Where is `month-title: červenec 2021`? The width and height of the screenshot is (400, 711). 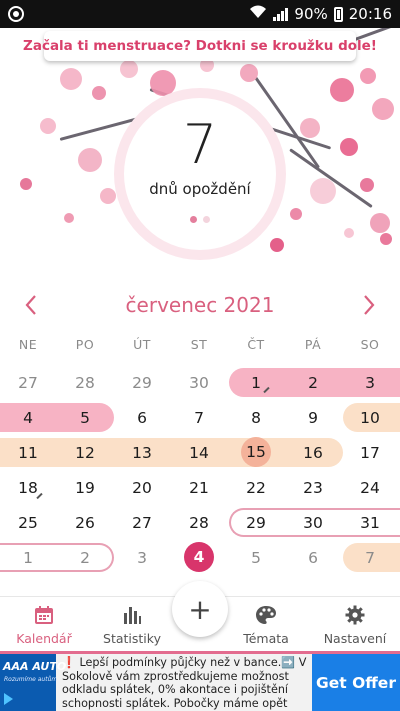
month-title: červenec 2021 is located at coordinates (200, 305).